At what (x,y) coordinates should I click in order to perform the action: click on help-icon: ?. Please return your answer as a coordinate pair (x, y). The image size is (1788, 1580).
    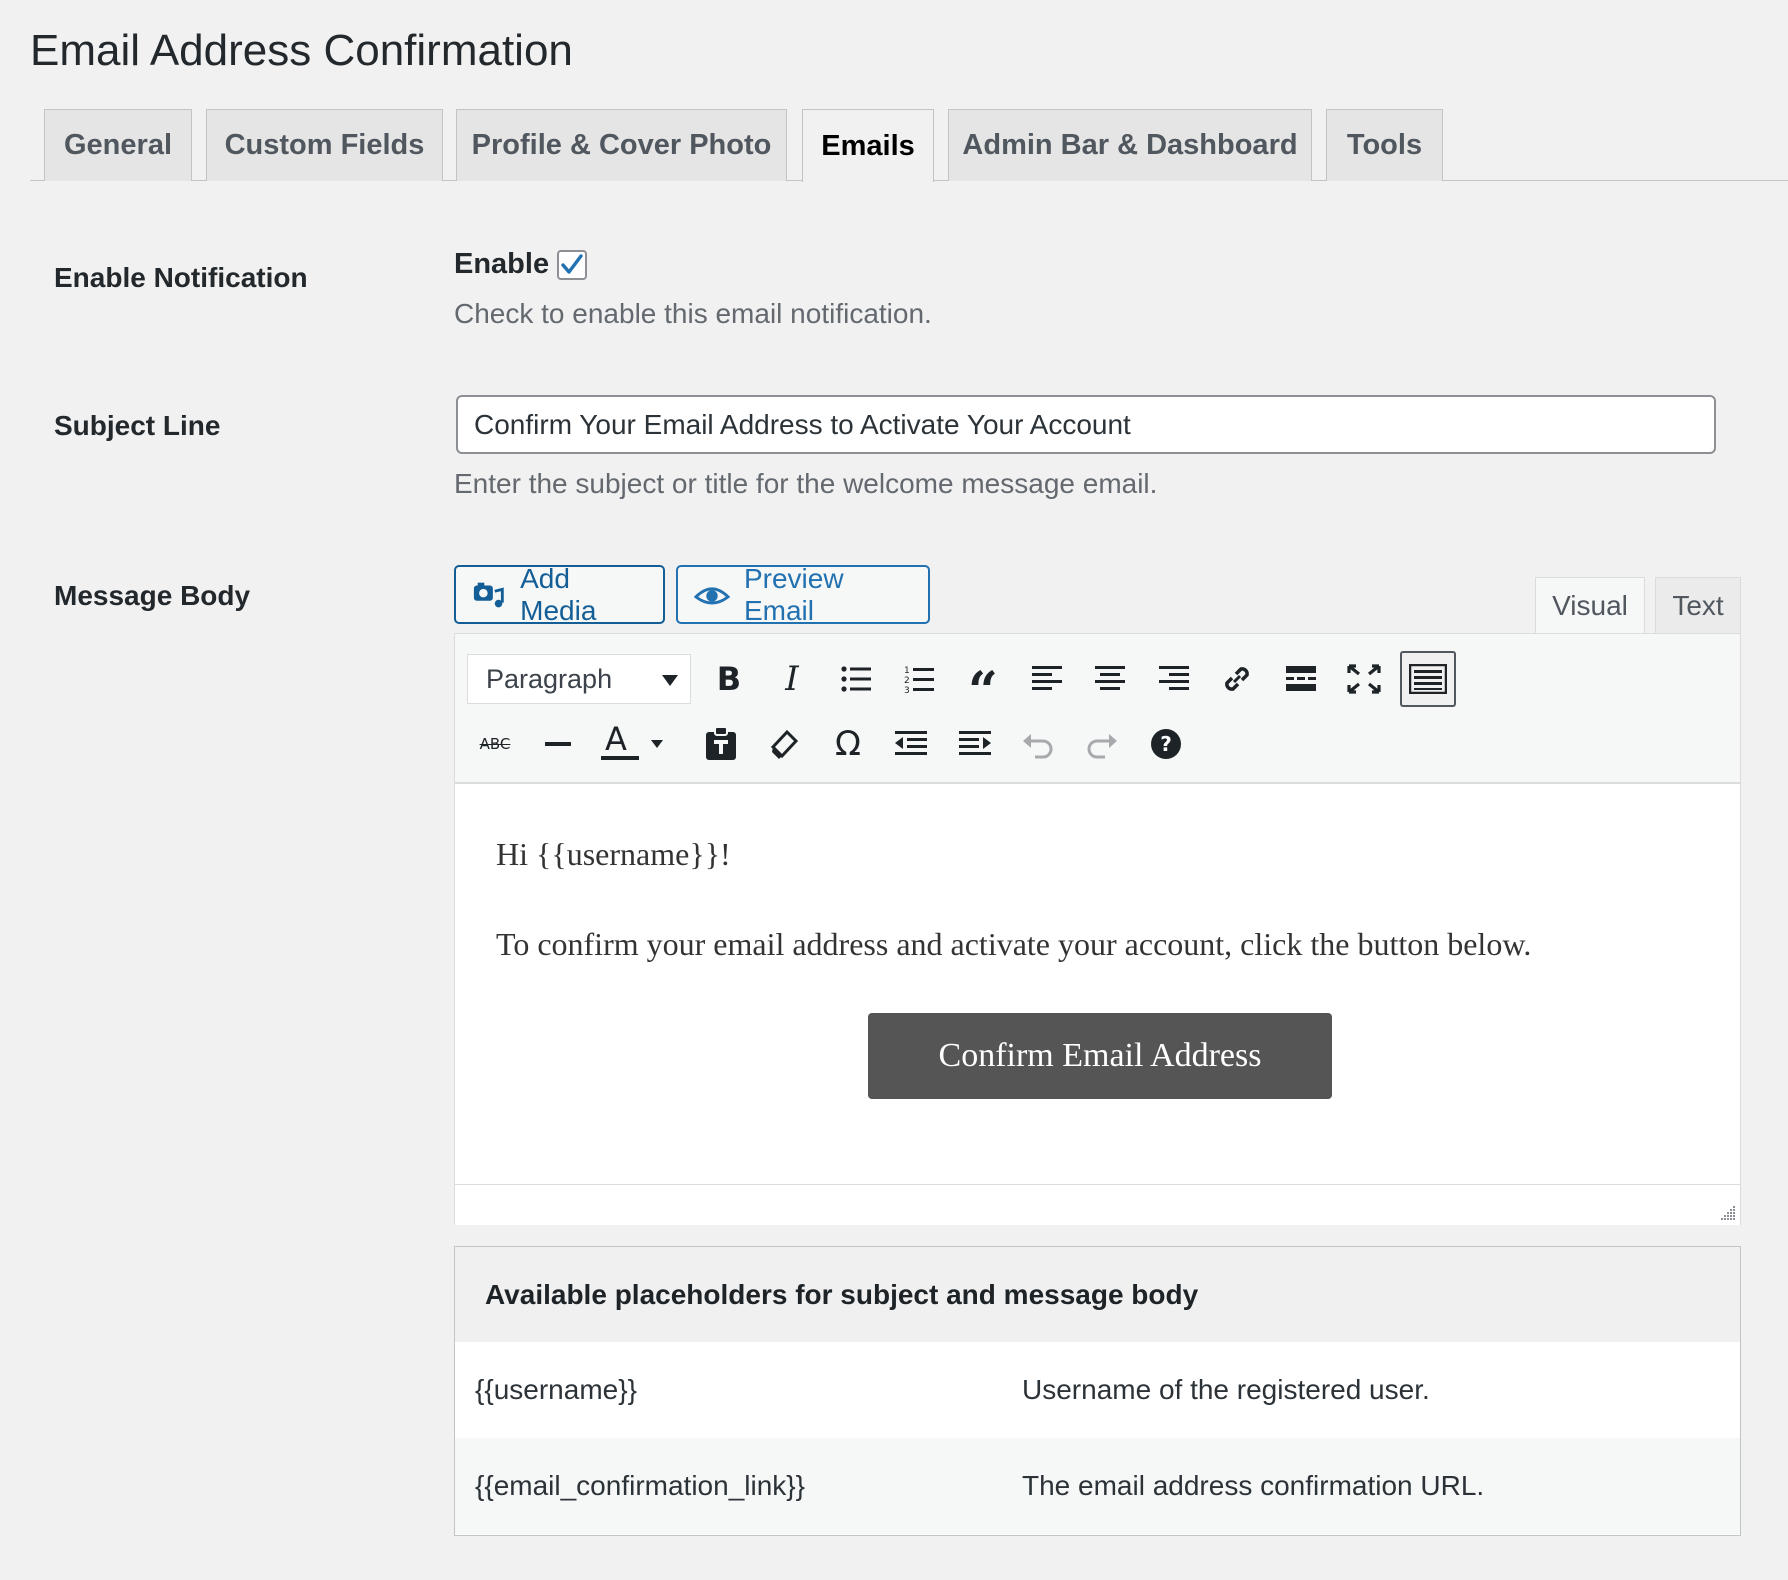
    Looking at the image, I should click on (1166, 744).